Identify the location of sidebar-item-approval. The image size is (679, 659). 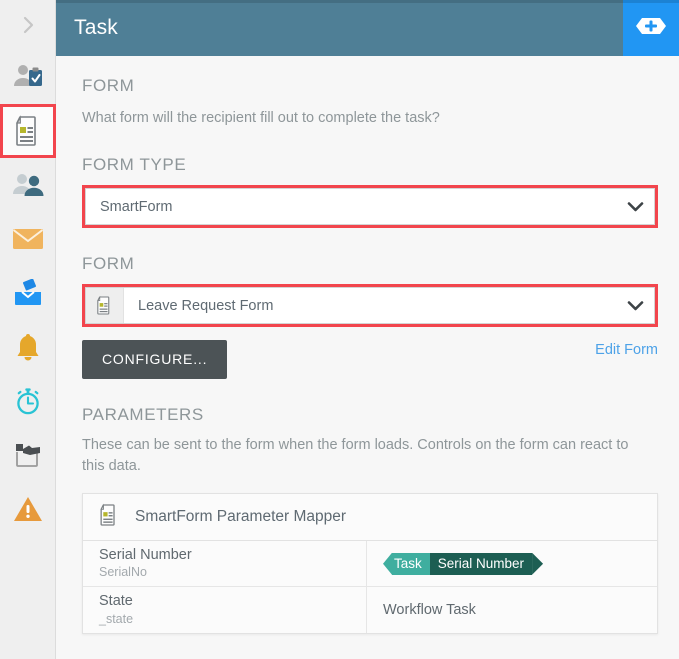
(28, 77).